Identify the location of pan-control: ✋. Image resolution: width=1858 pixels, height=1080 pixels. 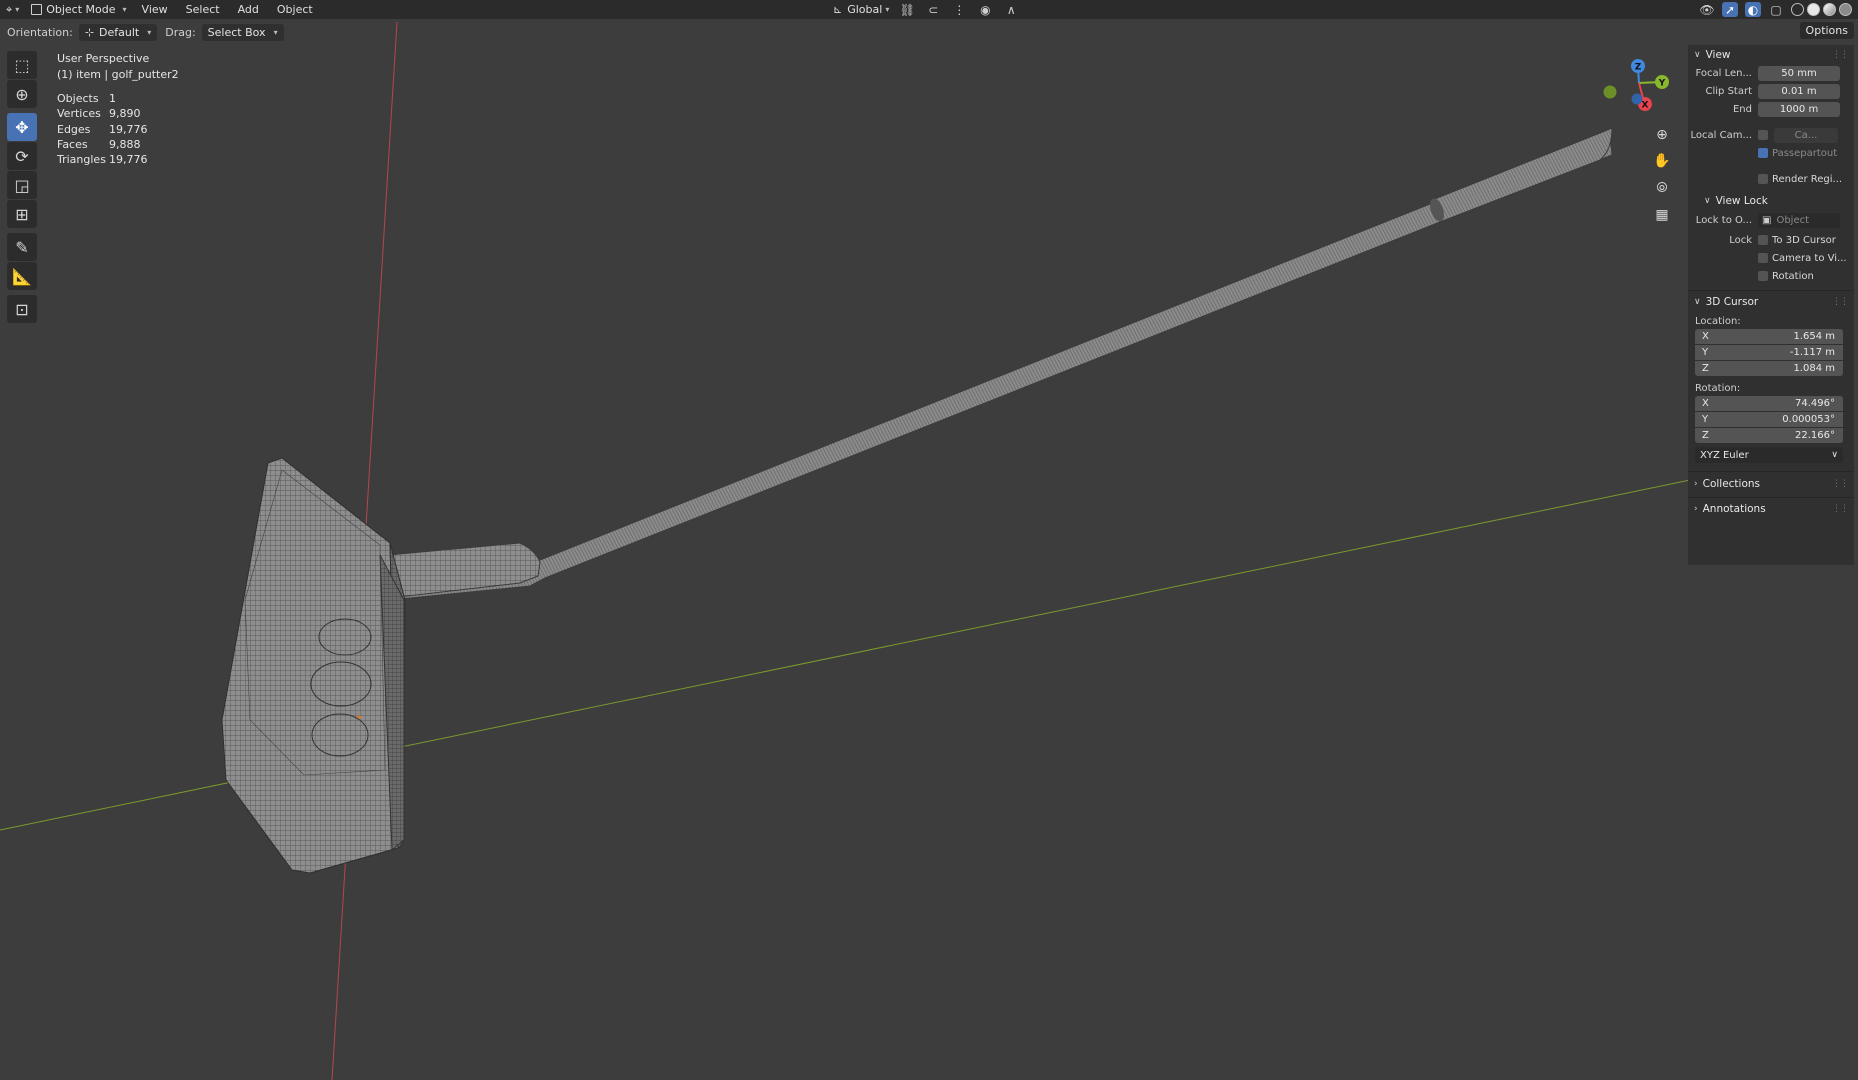
(1662, 161).